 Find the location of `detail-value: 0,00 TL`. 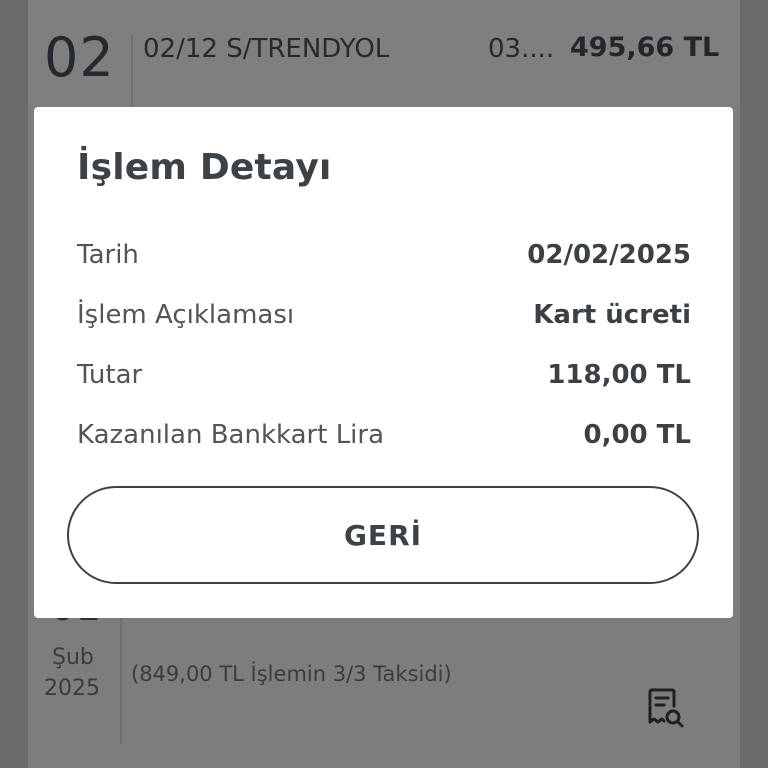

detail-value: 0,00 TL is located at coordinates (637, 435).